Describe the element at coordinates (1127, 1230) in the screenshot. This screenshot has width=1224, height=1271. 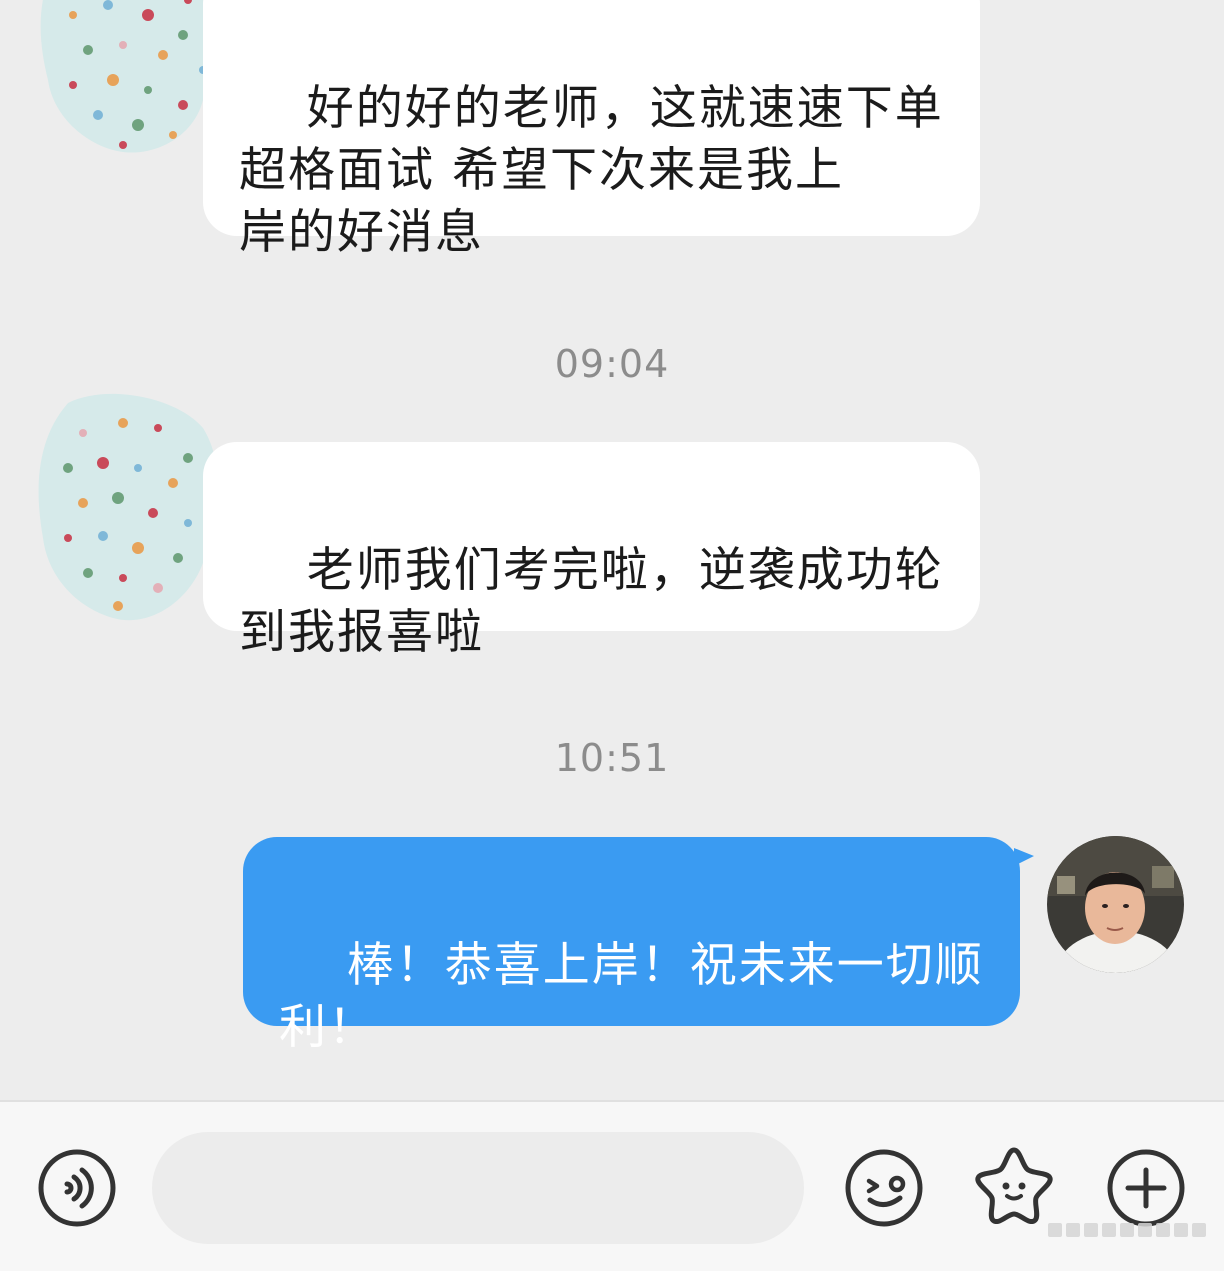
I see `watermark-logo-icon` at that location.